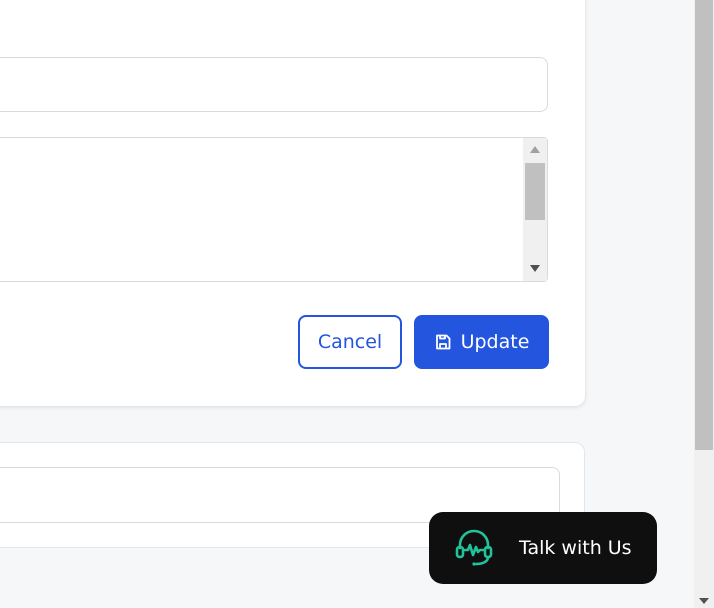  What do you see at coordinates (474, 548) in the screenshot?
I see `headset-icon` at bounding box center [474, 548].